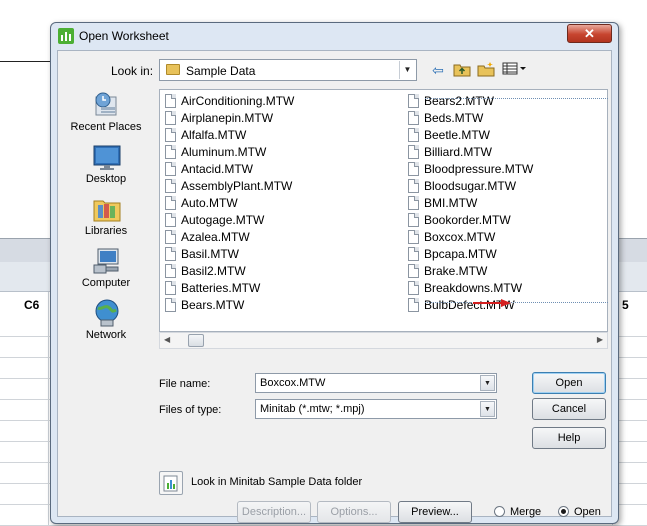 Image resolution: width=647 pixels, height=526 pixels. Describe the element at coordinates (106, 127) in the screenshot. I see `place-label: Recent Places` at that location.